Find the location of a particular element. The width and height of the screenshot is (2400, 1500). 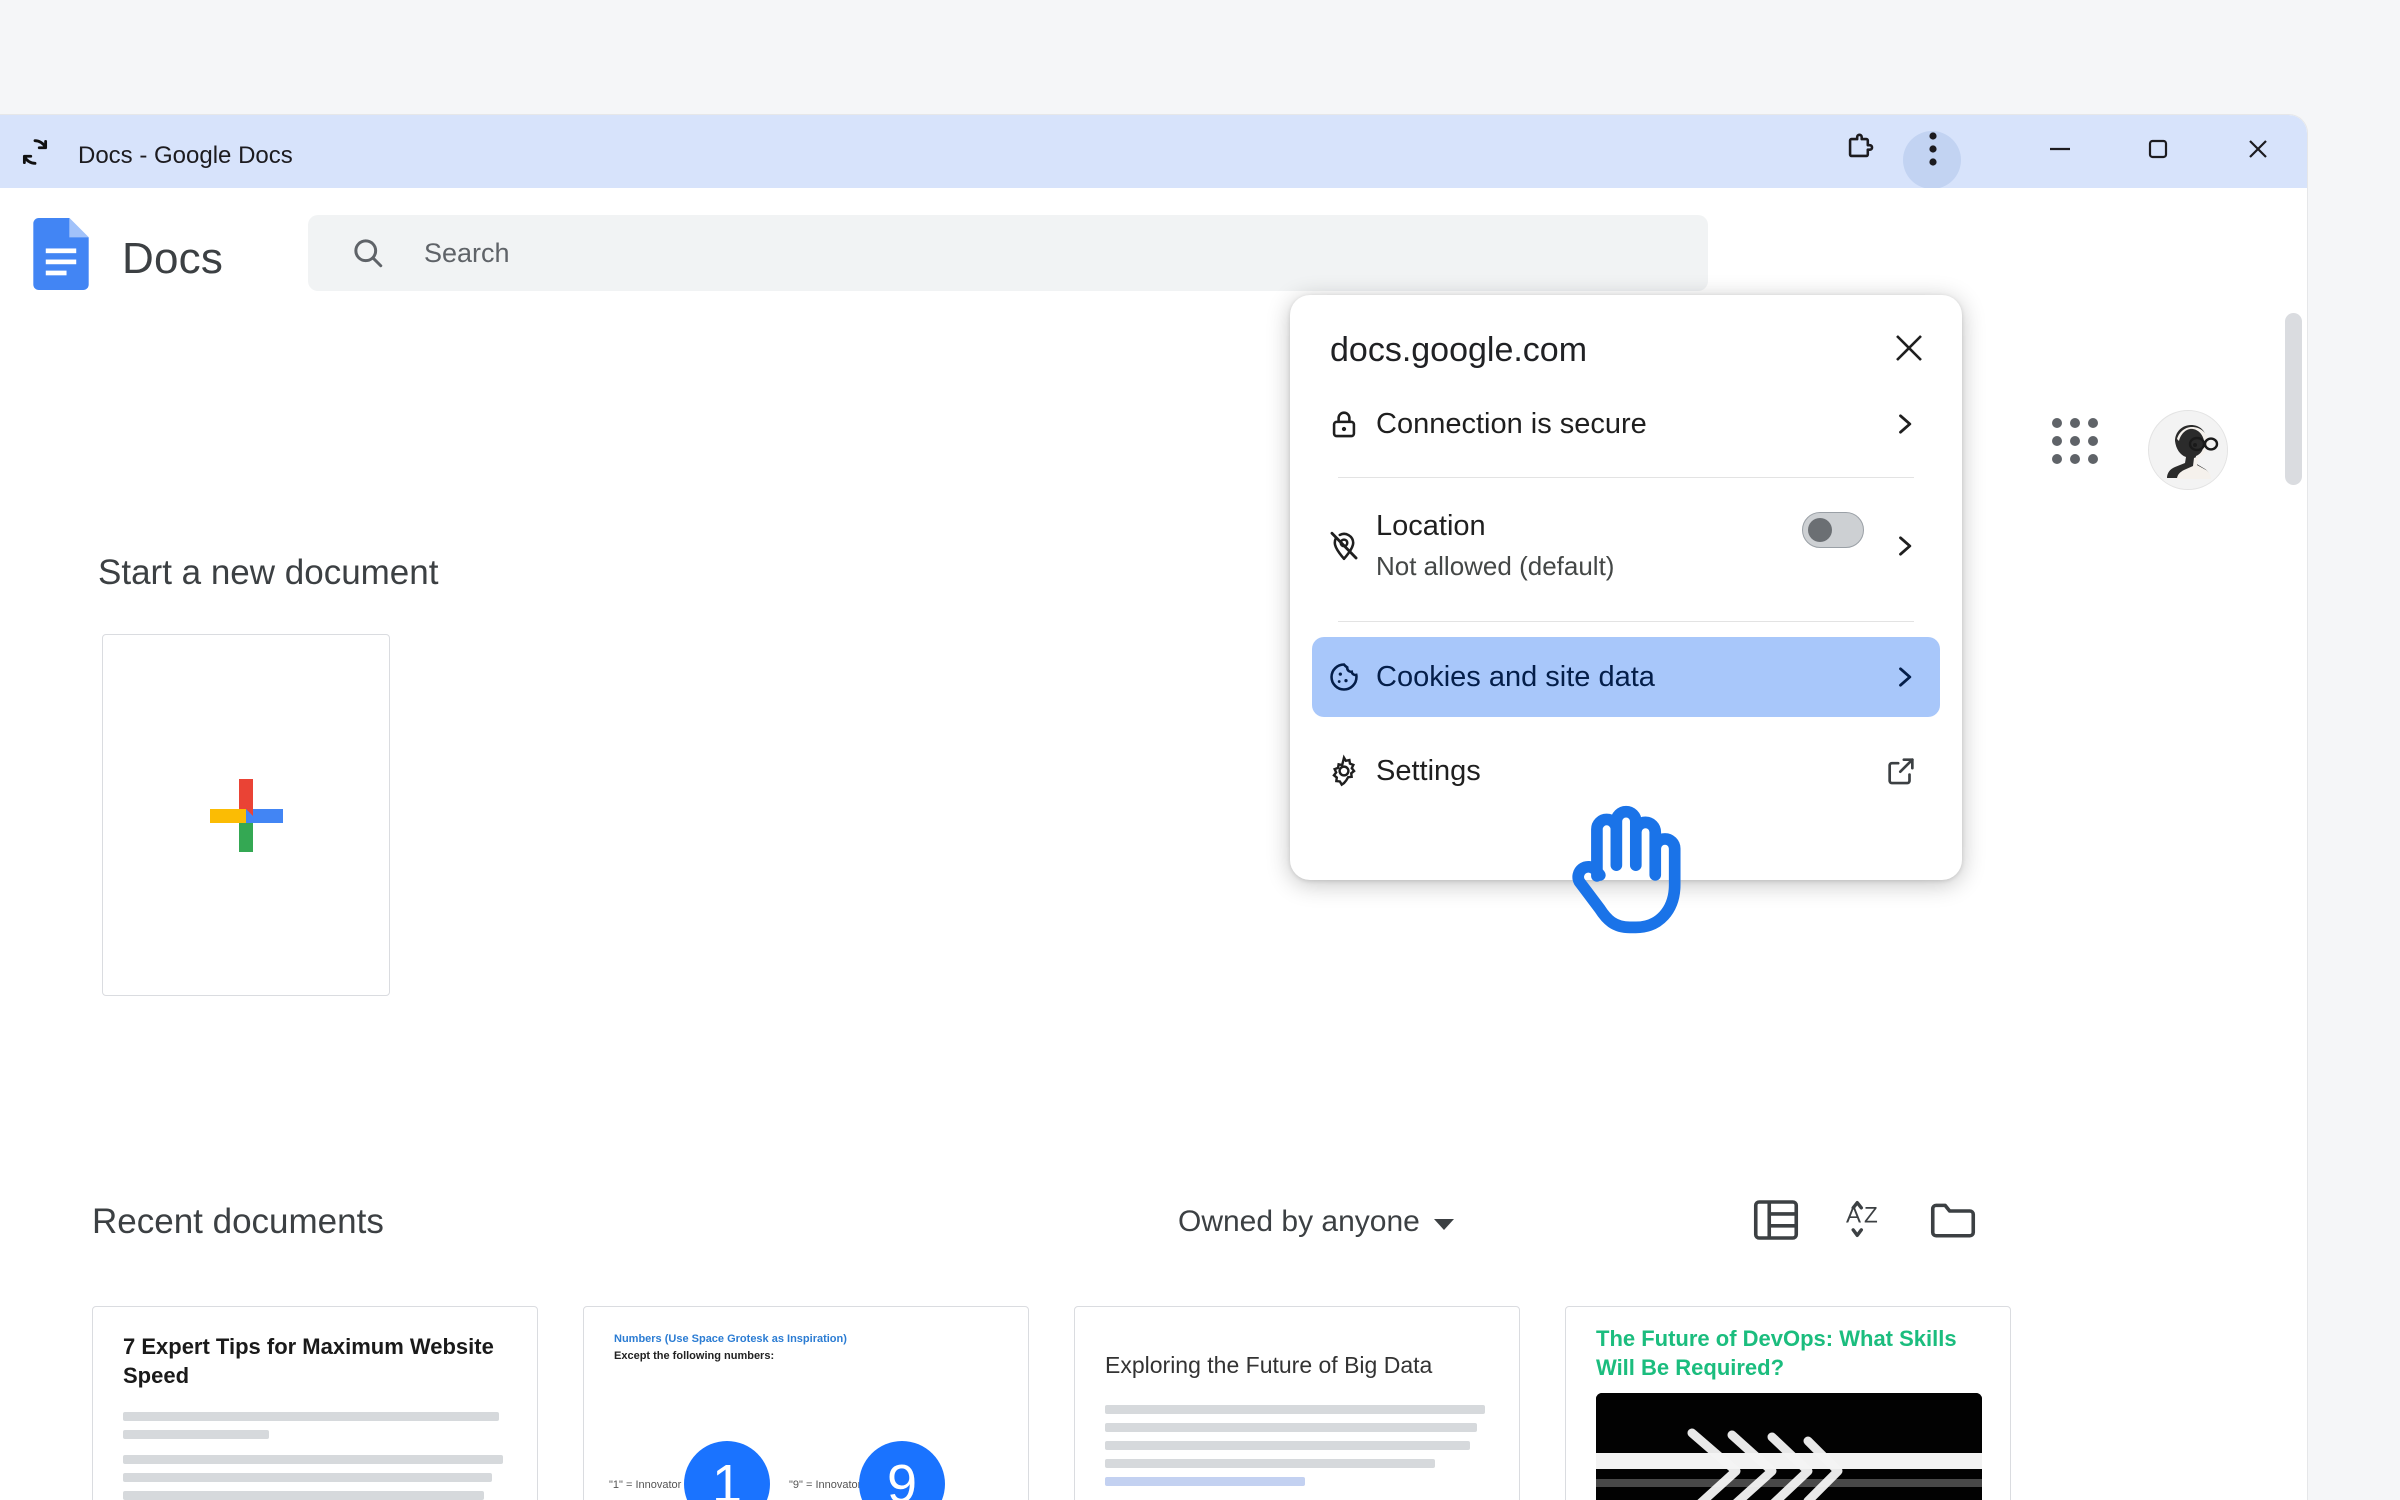

three-dot-menu-icon is located at coordinates (1933, 151).